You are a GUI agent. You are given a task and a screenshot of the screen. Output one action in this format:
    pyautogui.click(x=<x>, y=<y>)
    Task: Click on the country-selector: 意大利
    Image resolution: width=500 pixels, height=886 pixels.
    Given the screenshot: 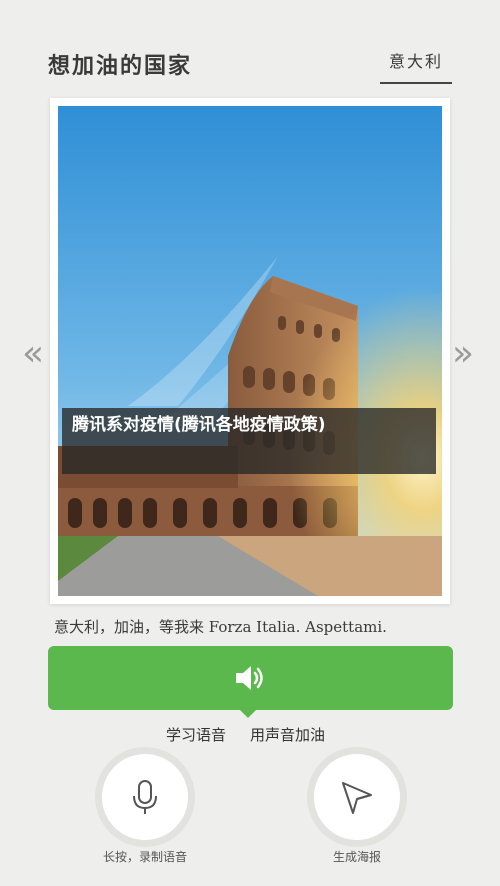 What is the action you would take?
    pyautogui.click(x=416, y=66)
    